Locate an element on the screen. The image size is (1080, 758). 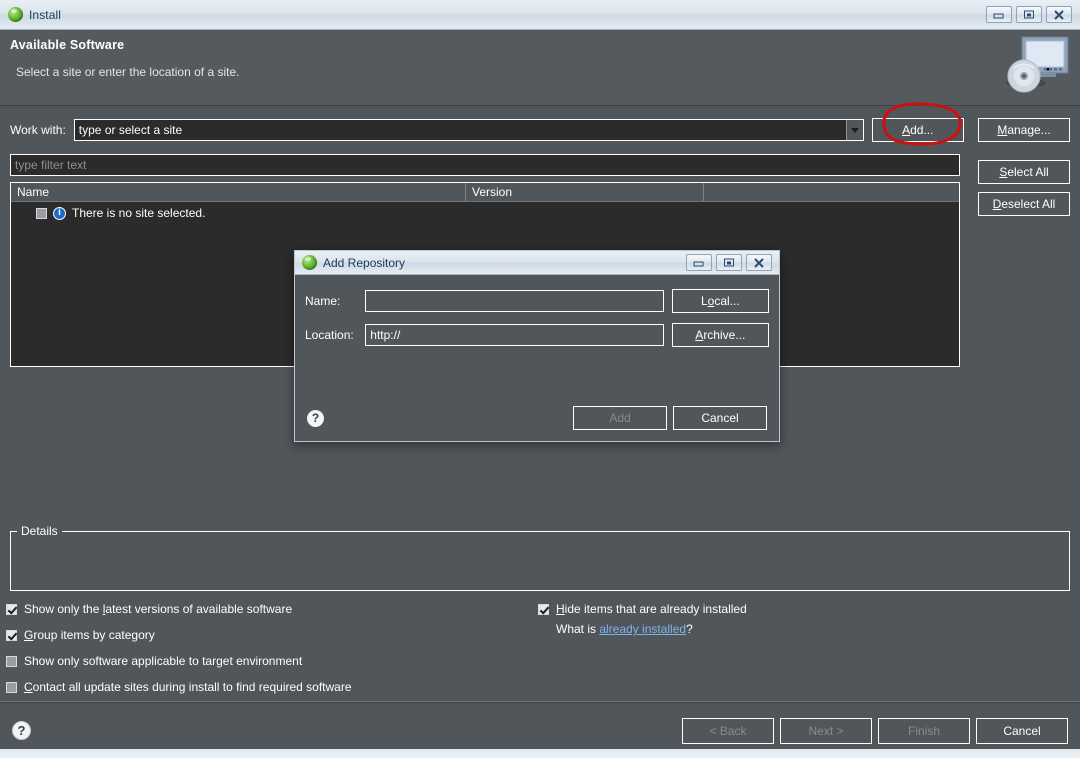
info-icon: i is located at coordinates (59, 213).